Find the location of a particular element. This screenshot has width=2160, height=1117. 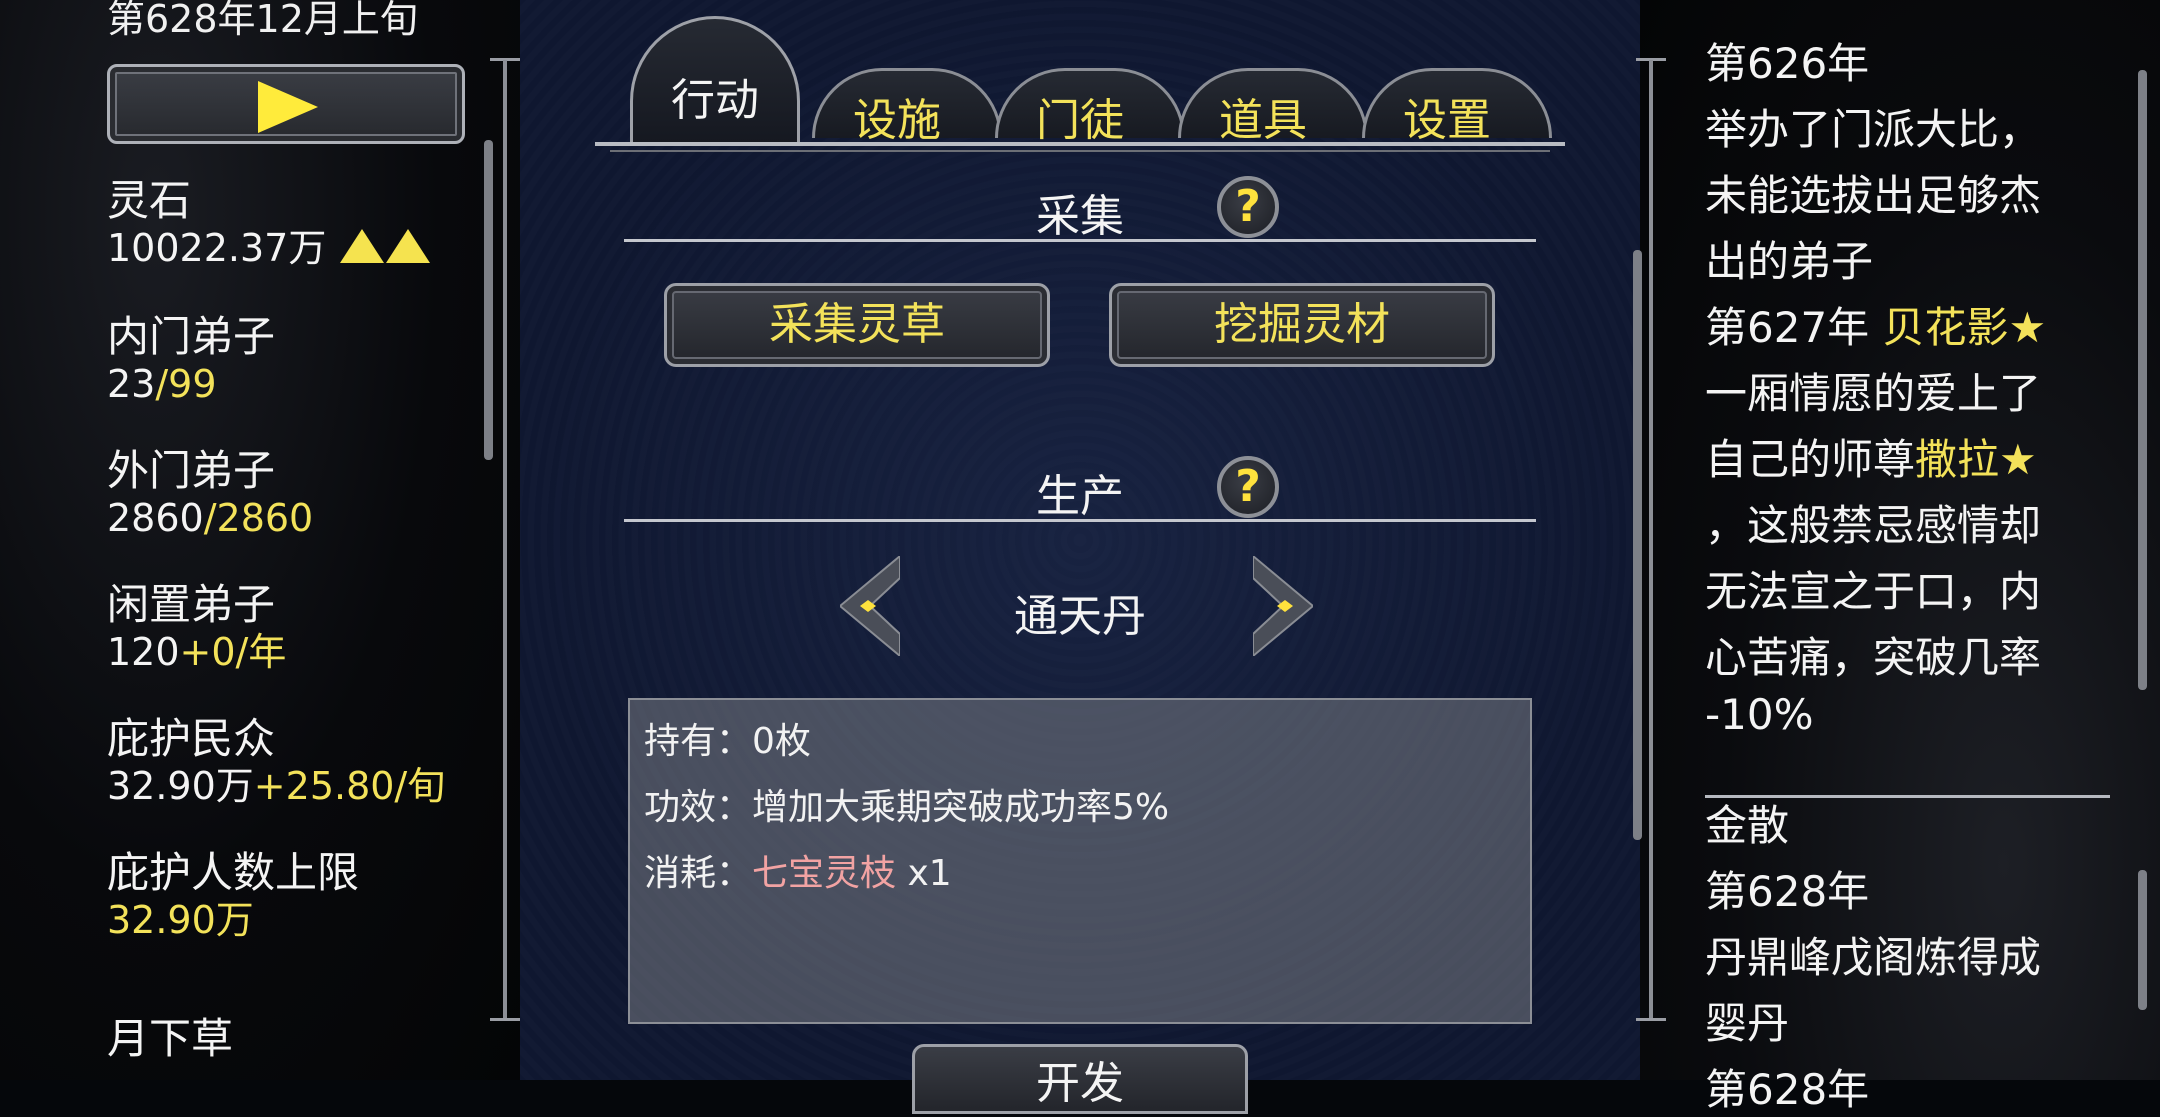

resource-moon-grass: 月下草 is located at coordinates (170, 1039).